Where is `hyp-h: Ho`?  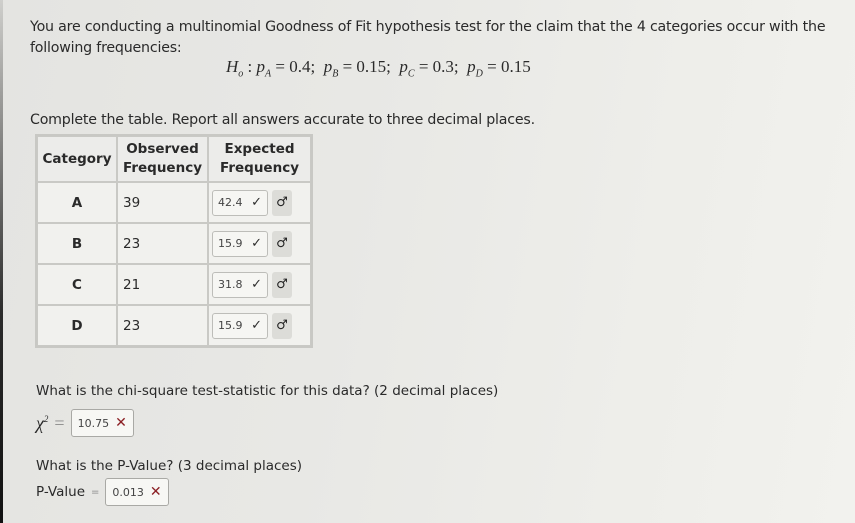 hyp-h: Ho is located at coordinates (235, 68).